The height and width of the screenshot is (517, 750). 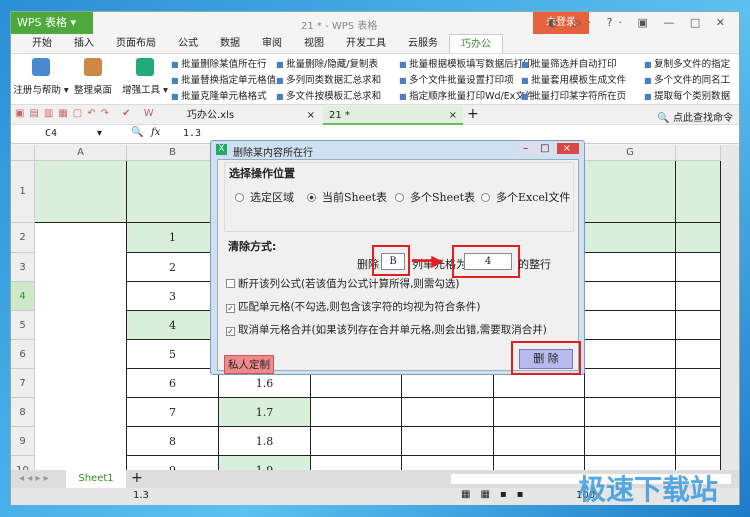 What do you see at coordinates (573, 97) in the screenshot?
I see `ribbon-item: 批量打印某字符所在页` at bounding box center [573, 97].